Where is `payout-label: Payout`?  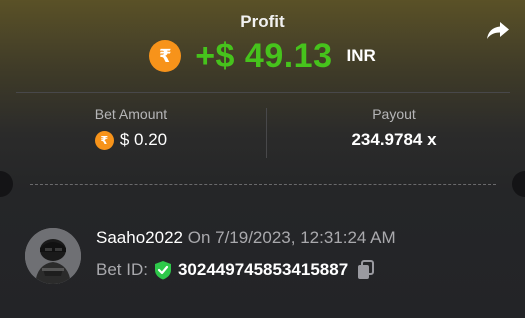 payout-label: Payout is located at coordinates (394, 114).